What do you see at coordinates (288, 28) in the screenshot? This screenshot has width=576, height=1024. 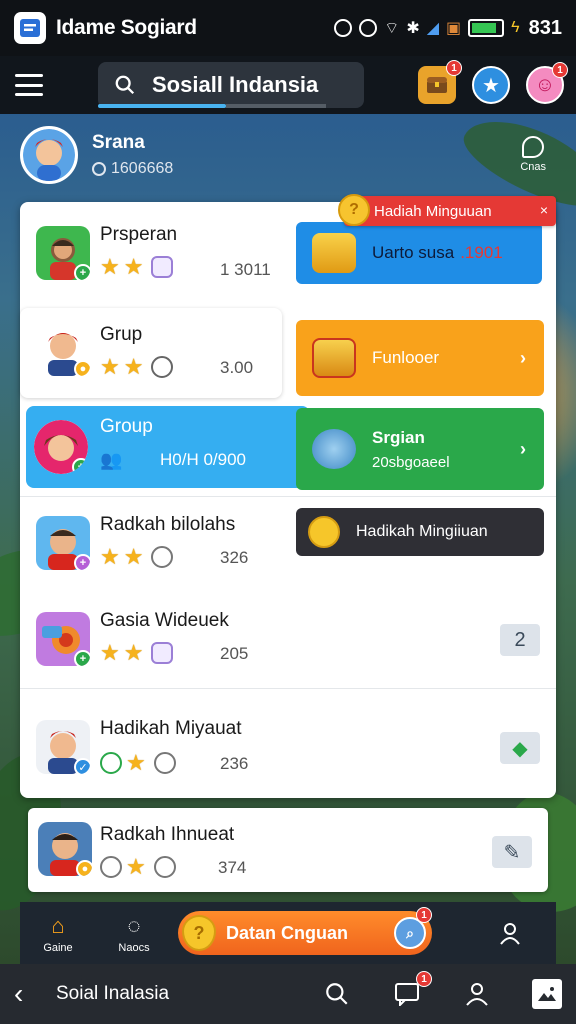 I see `status-bar: Idame Sogiard ⌔ ✱ ◢ ▣ ϟ 831` at bounding box center [288, 28].